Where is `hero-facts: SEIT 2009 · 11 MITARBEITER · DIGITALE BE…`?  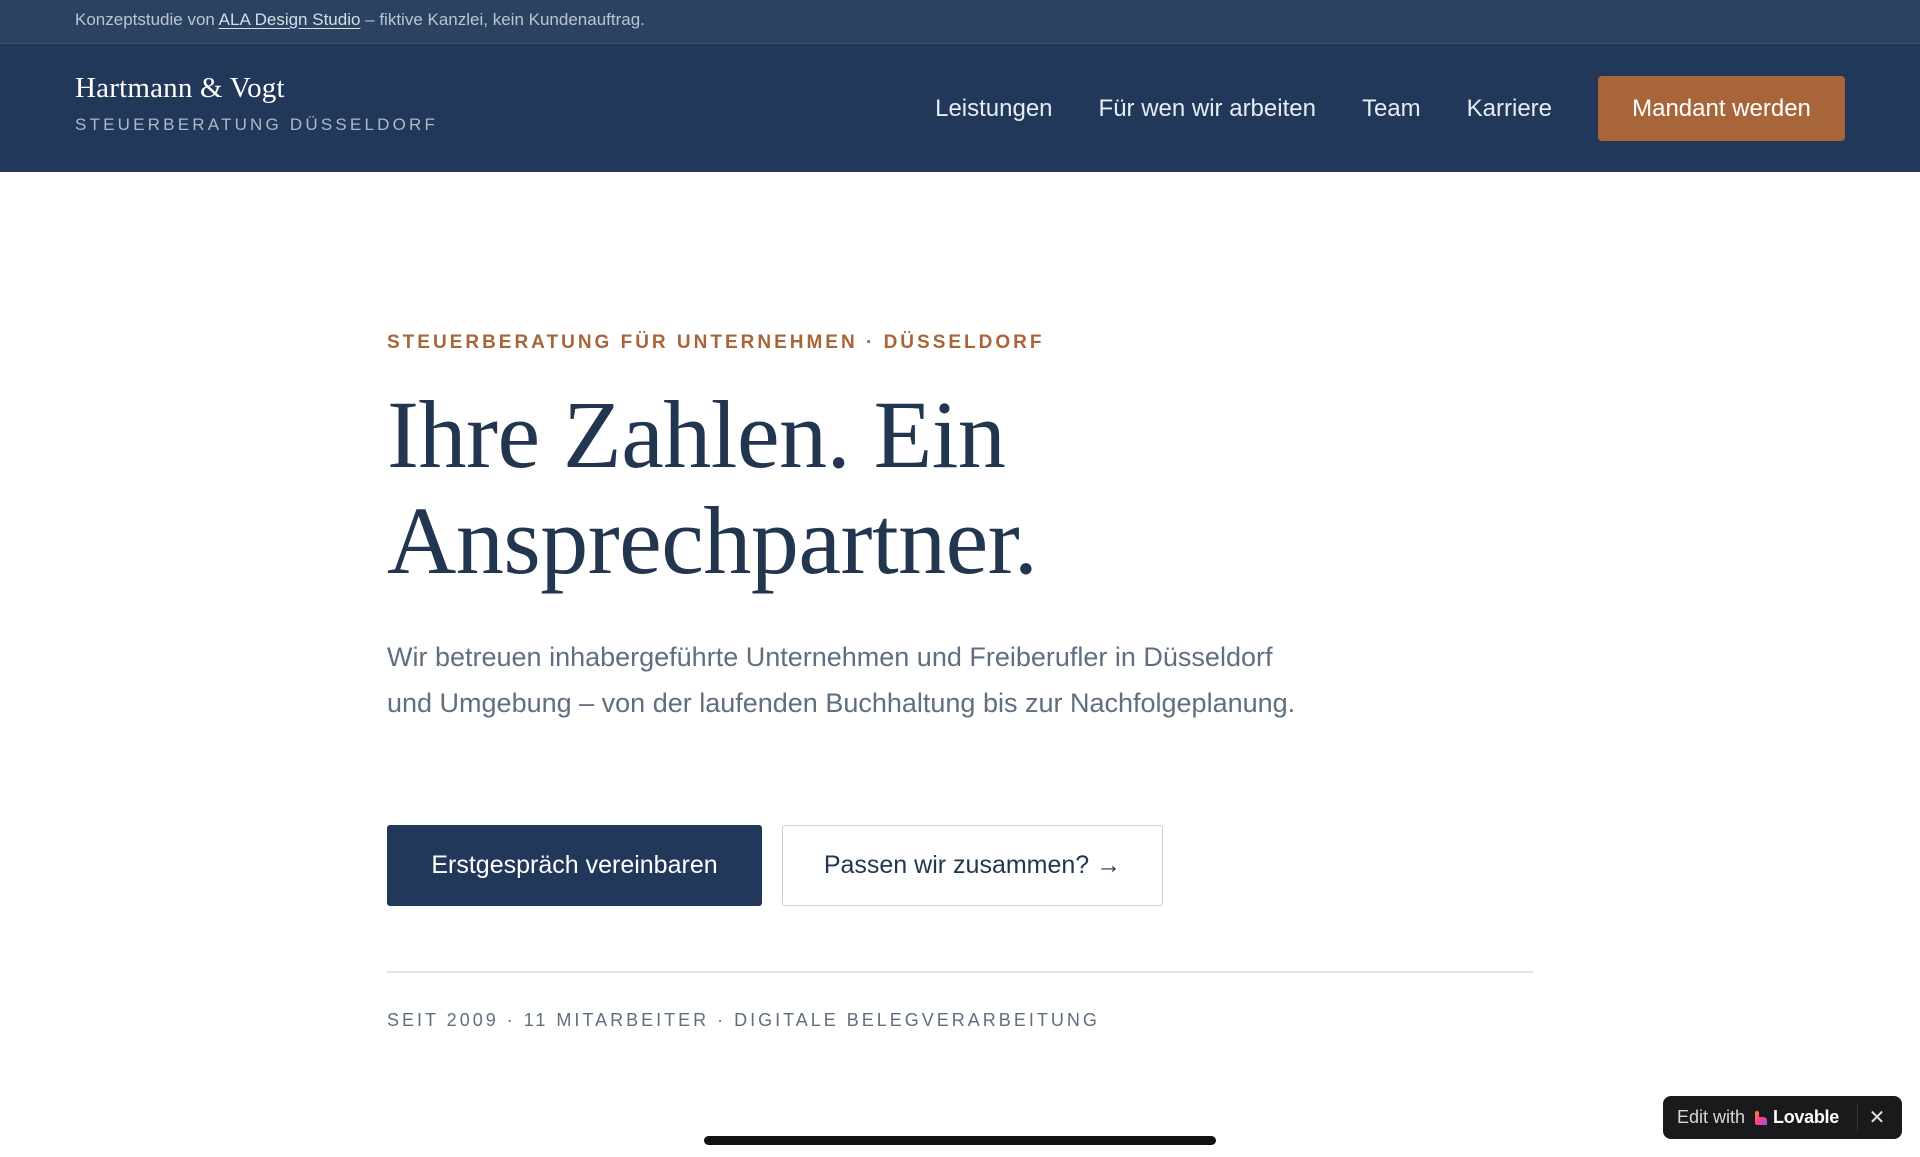 hero-facts: SEIT 2009 · 11 MITARBEITER · DIGITALE BE… is located at coordinates (743, 1020).